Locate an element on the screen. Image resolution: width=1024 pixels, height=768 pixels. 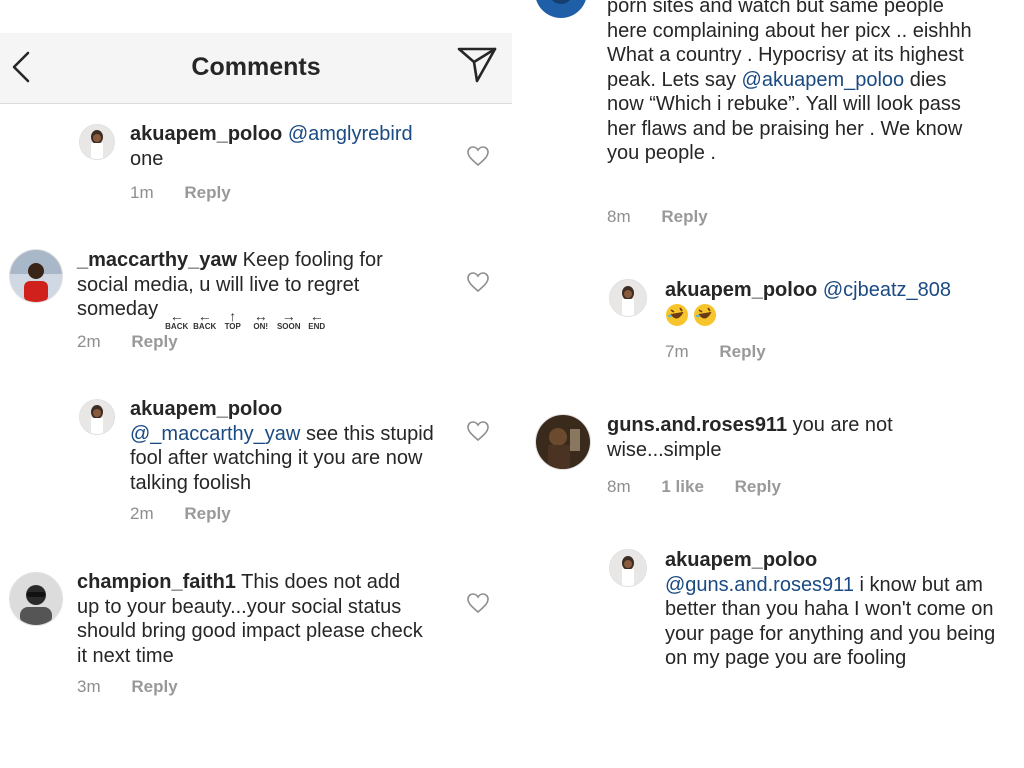
comment-meta: 1m Reply is located at coordinates (193, 193).